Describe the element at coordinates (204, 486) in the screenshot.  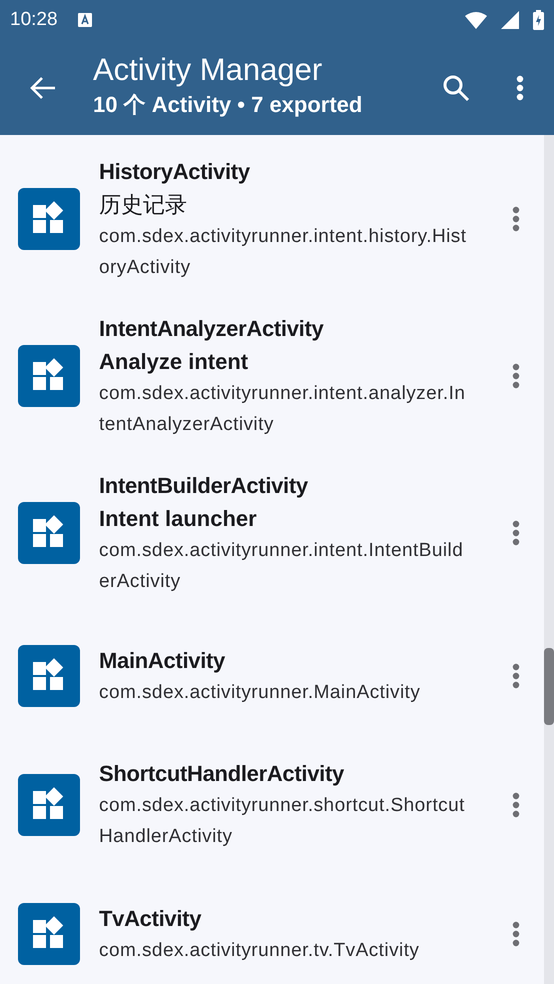
I see `activity-name: IntentBuilderActivity` at that location.